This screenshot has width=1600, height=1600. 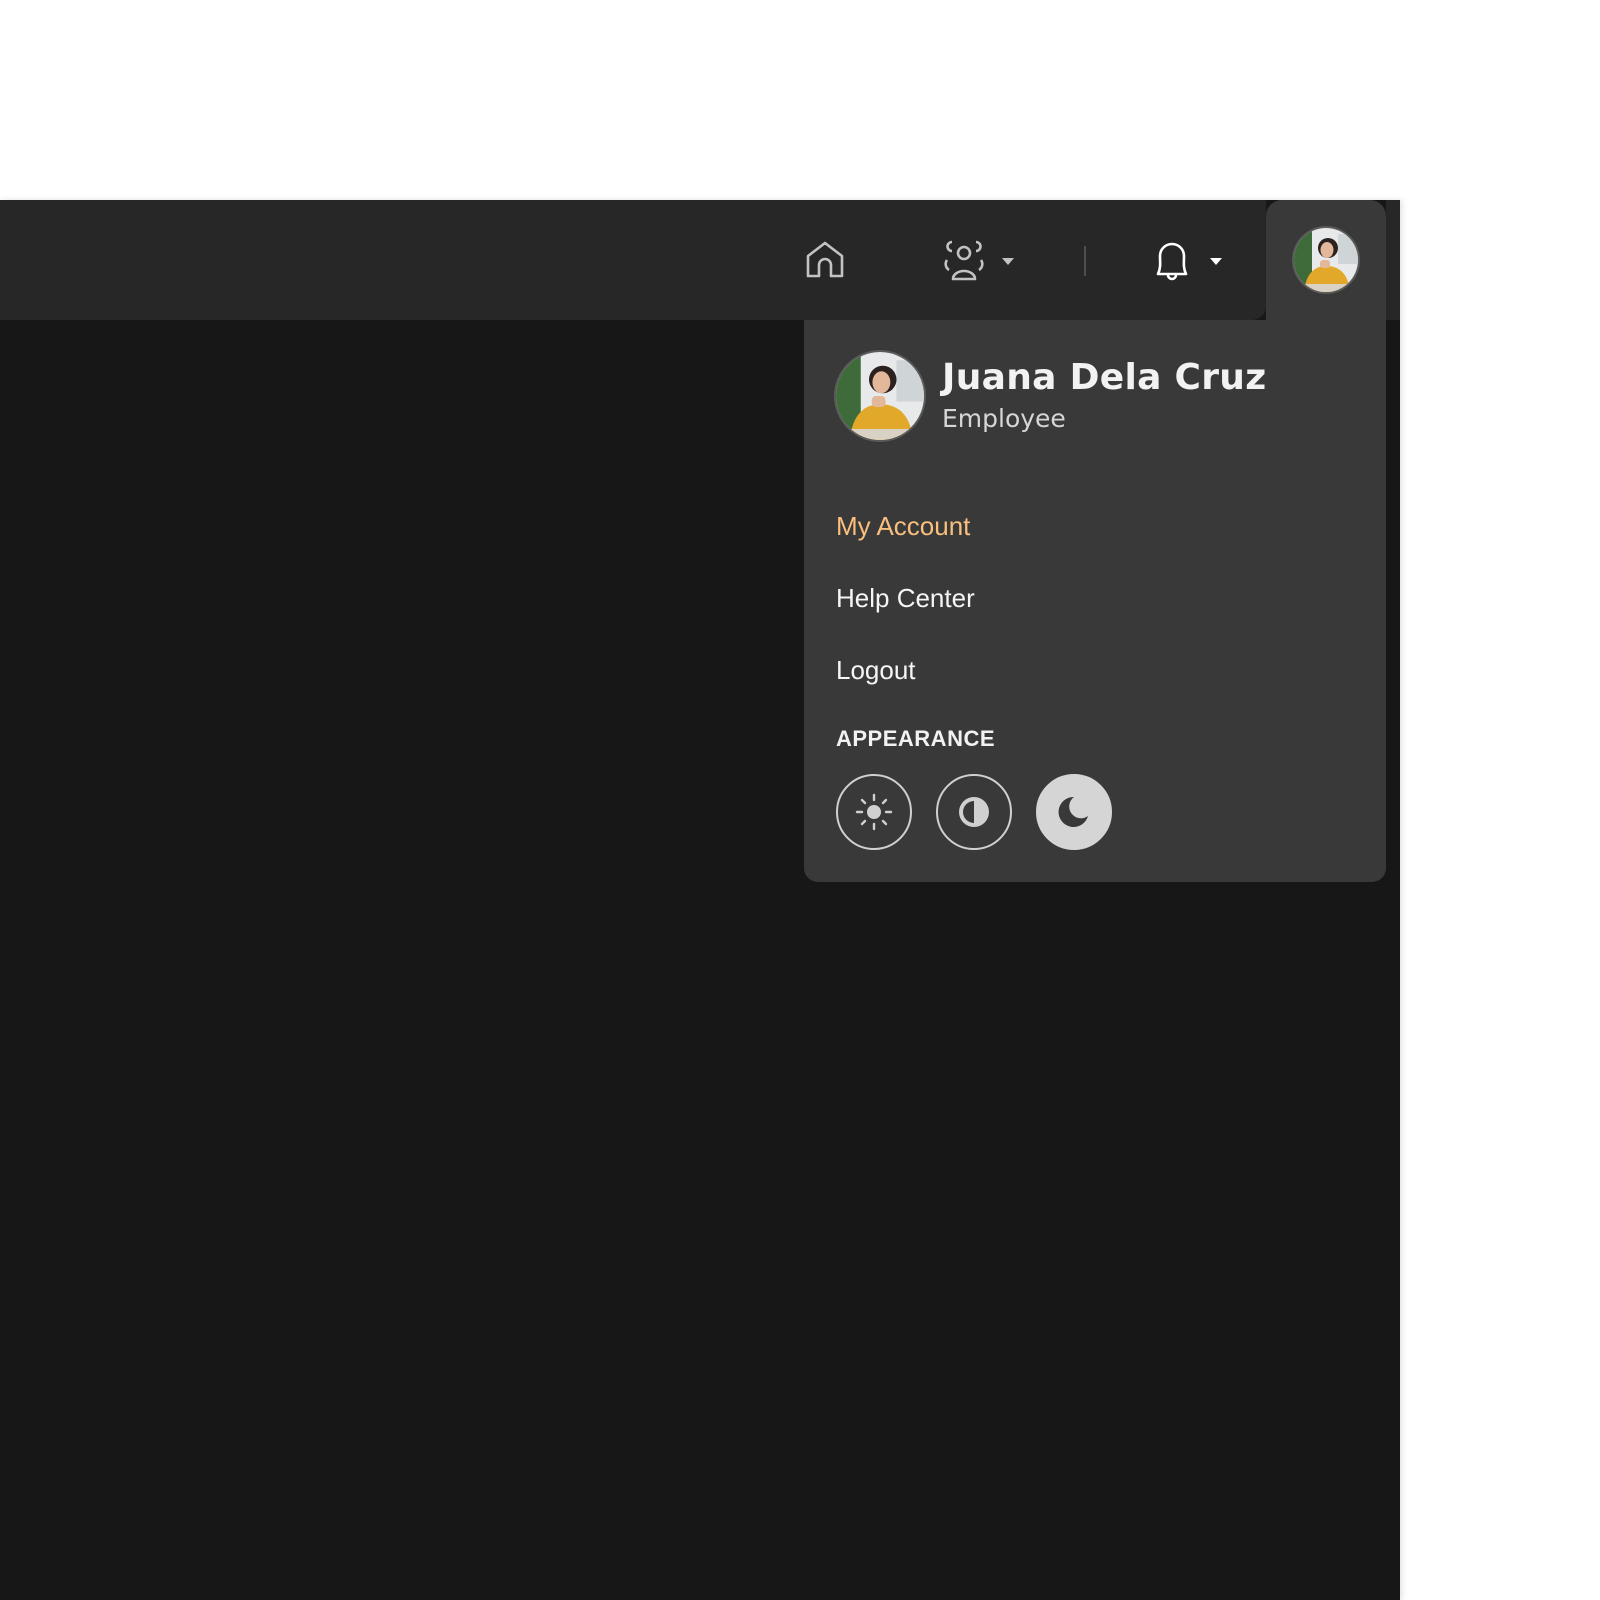 I want to click on theme-light-button, so click(x=874, y=812).